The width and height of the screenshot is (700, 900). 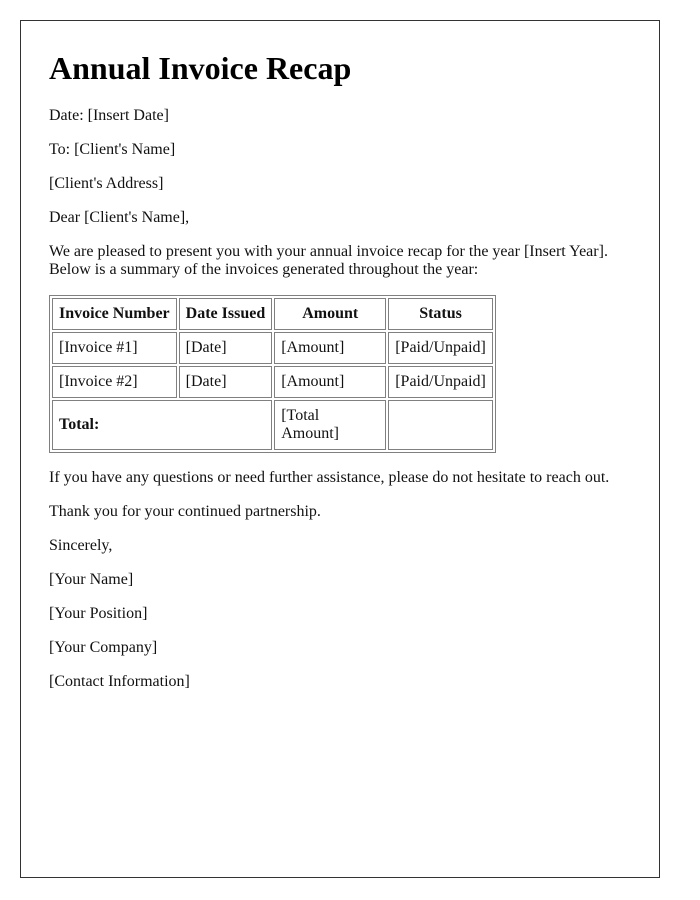 I want to click on signoff: Sincerely,, so click(x=81, y=545).